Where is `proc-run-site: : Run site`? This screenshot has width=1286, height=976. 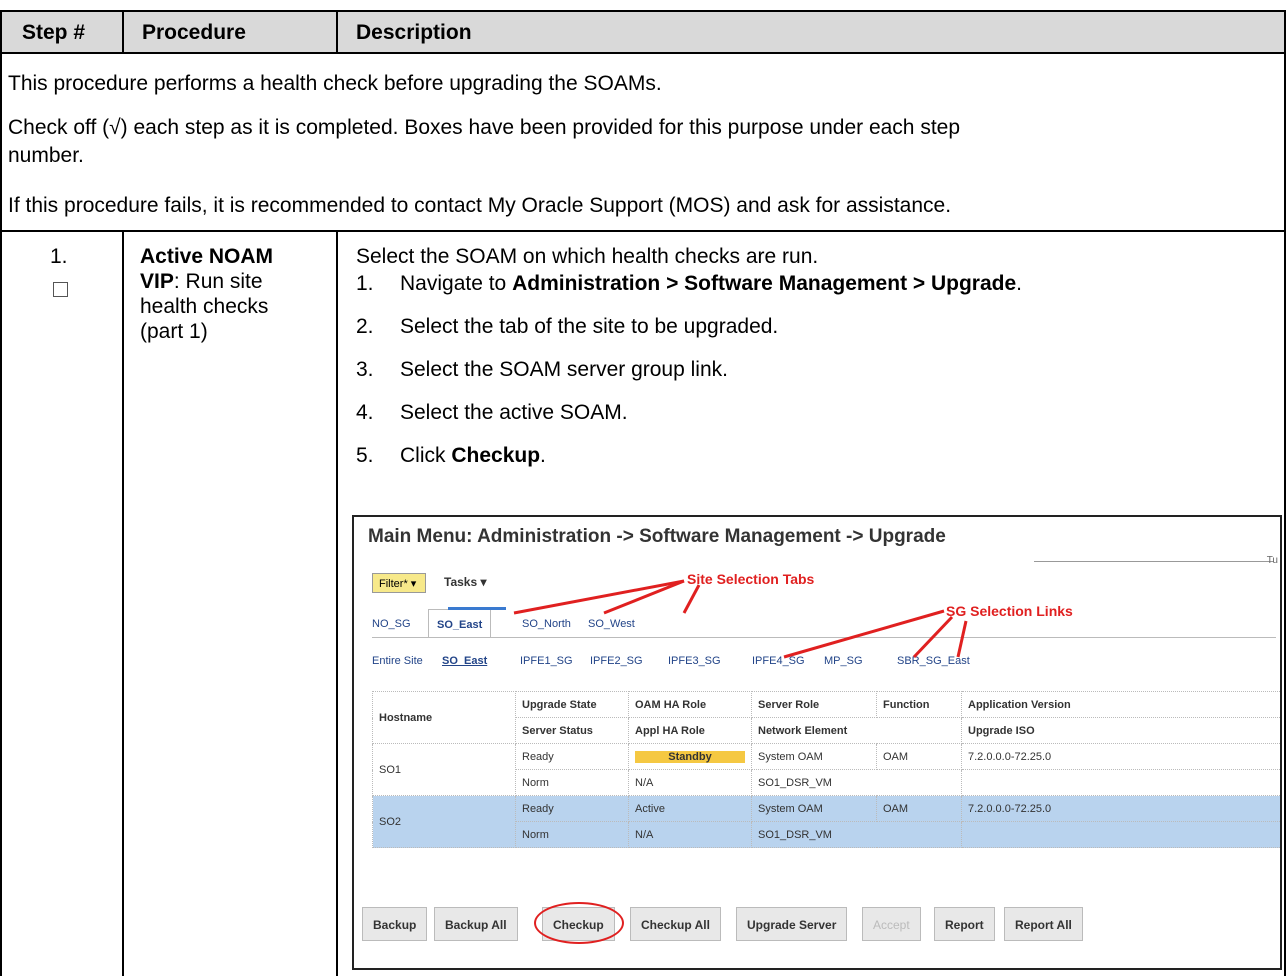
proc-run-site: : Run site is located at coordinates (218, 281).